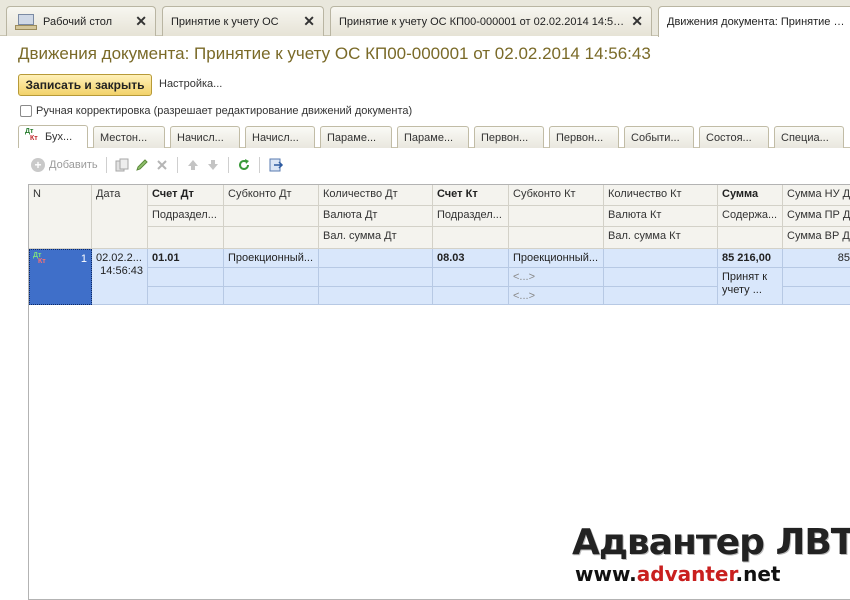 This screenshot has width=850, height=600. What do you see at coordinates (213, 165) in the screenshot?
I see `move-down-button` at bounding box center [213, 165].